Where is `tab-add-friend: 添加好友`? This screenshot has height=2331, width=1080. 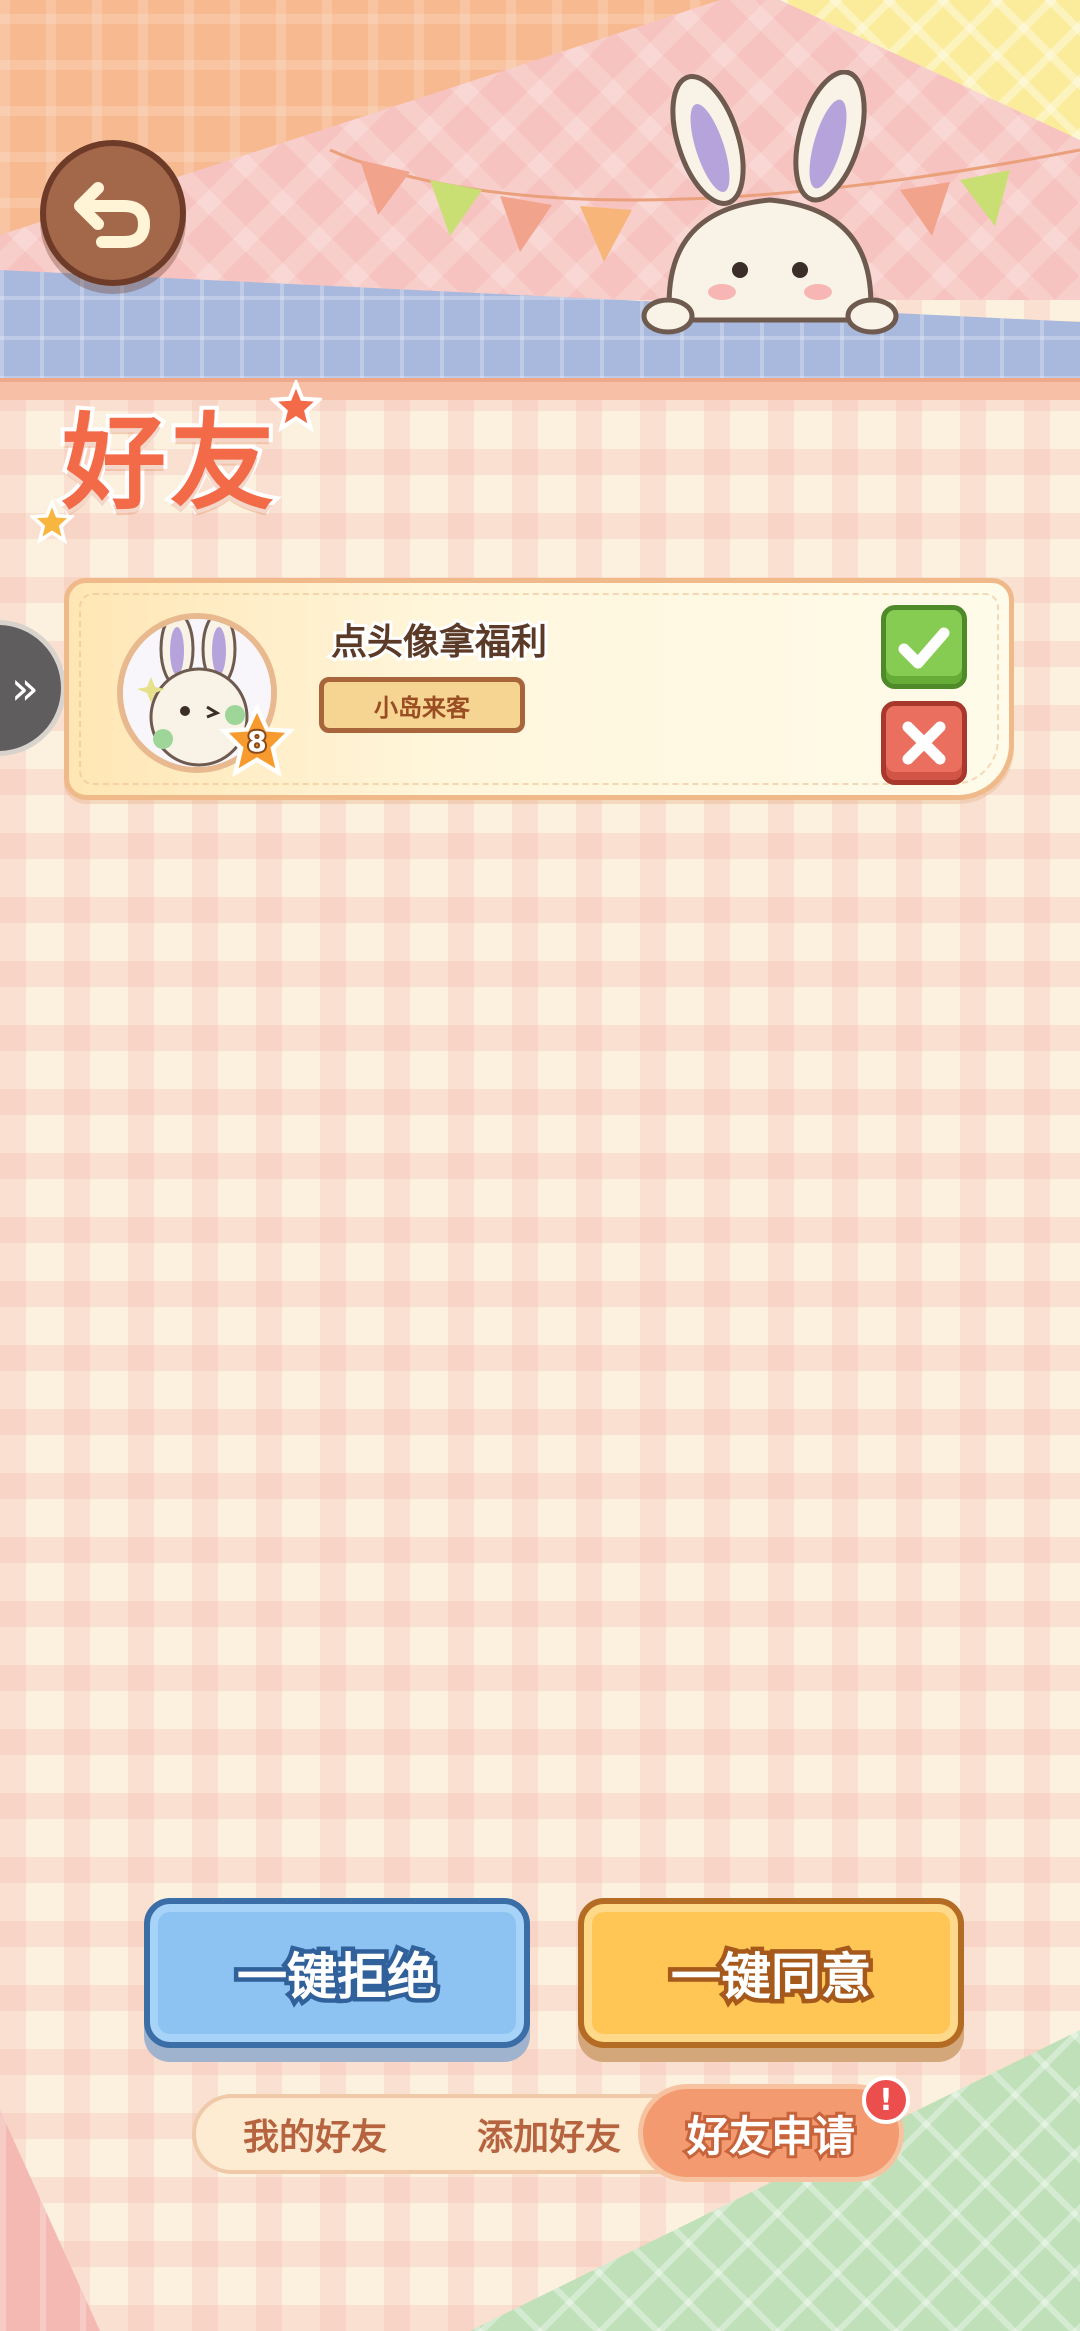 tab-add-friend: 添加好友 is located at coordinates (549, 2134).